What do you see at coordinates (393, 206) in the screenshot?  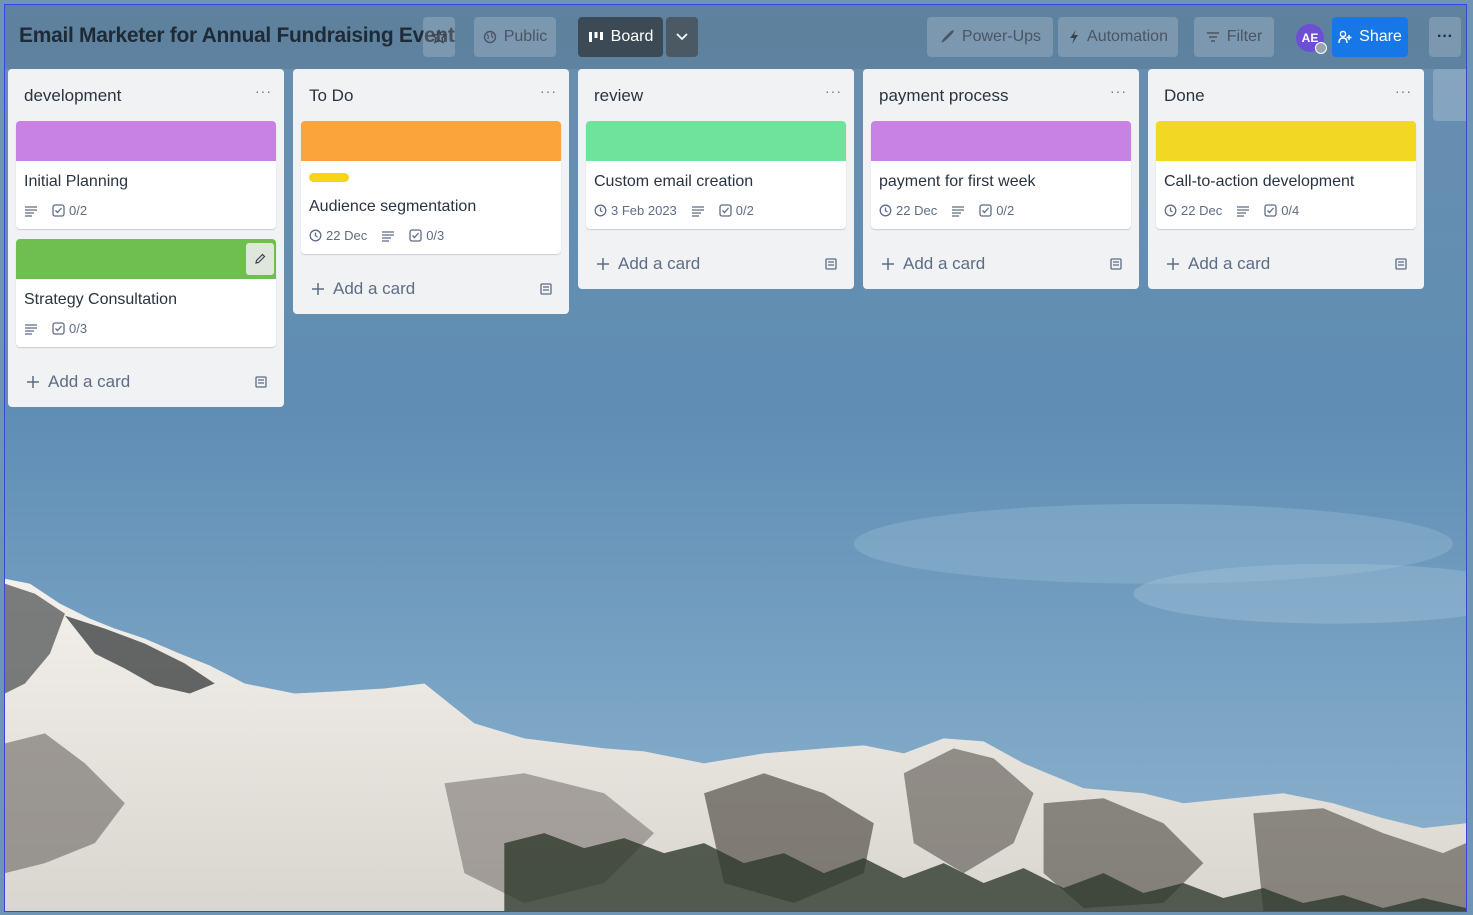 I see `card-title: Audience segmentation` at bounding box center [393, 206].